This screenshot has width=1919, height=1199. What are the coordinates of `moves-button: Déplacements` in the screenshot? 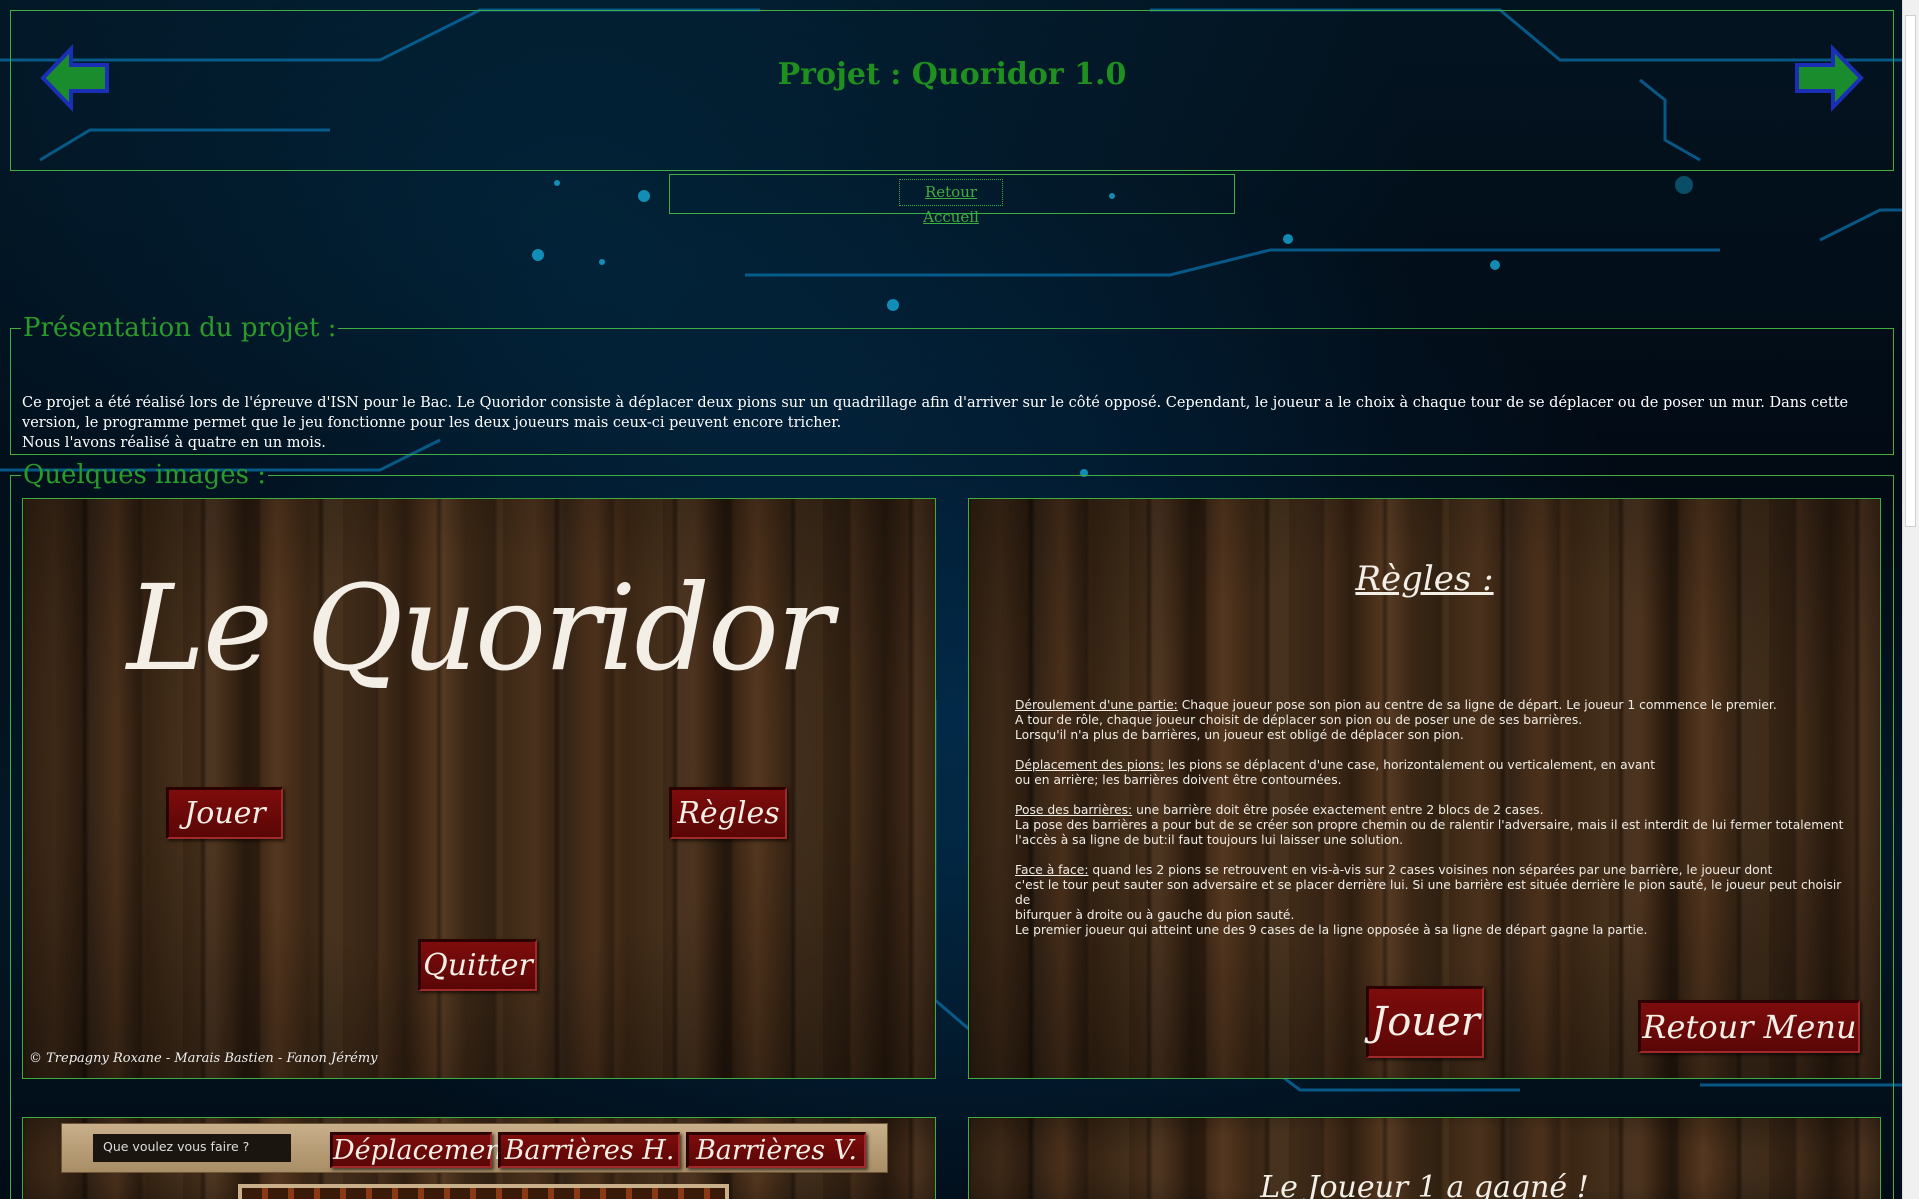 It's located at (428, 1150).